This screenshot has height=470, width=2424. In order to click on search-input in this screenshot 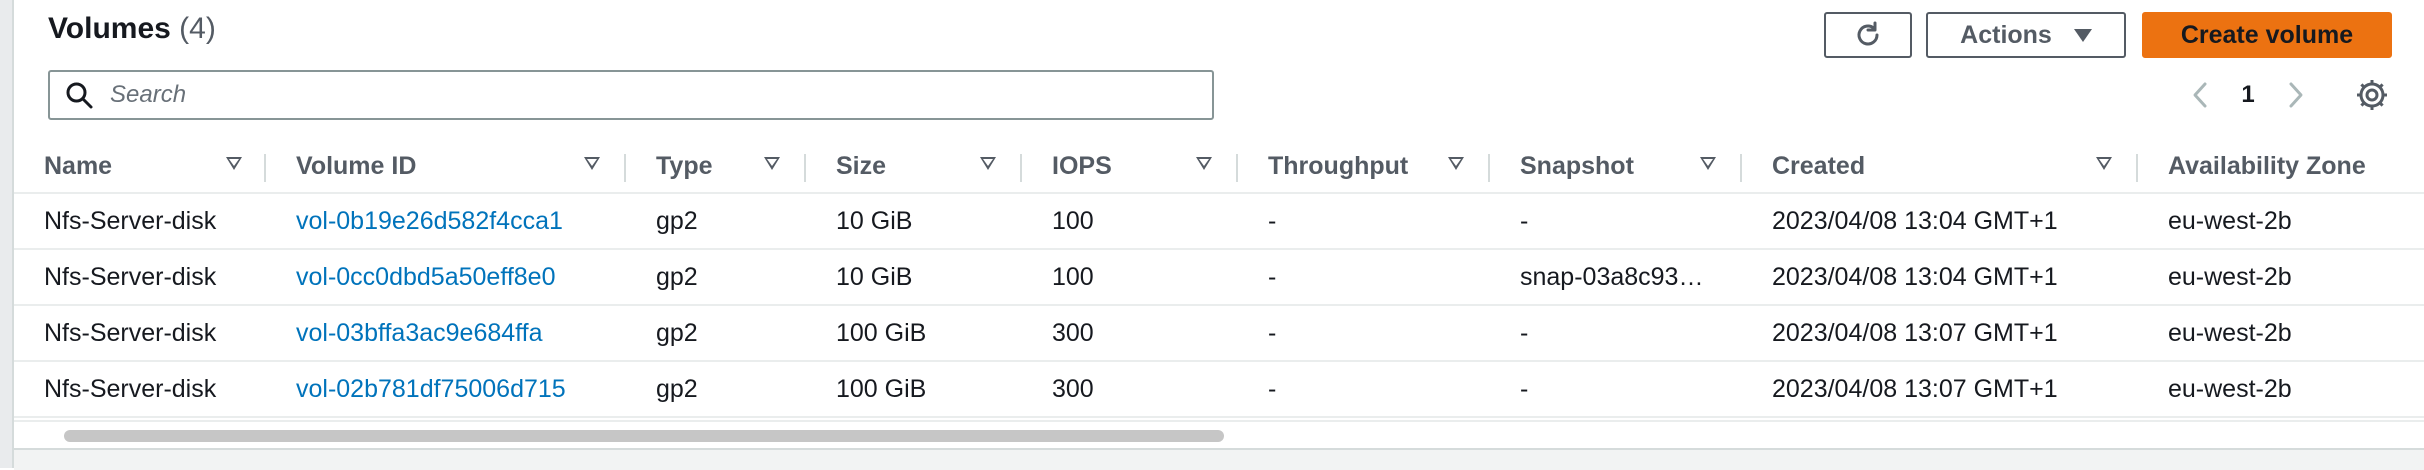, I will do `click(650, 95)`.